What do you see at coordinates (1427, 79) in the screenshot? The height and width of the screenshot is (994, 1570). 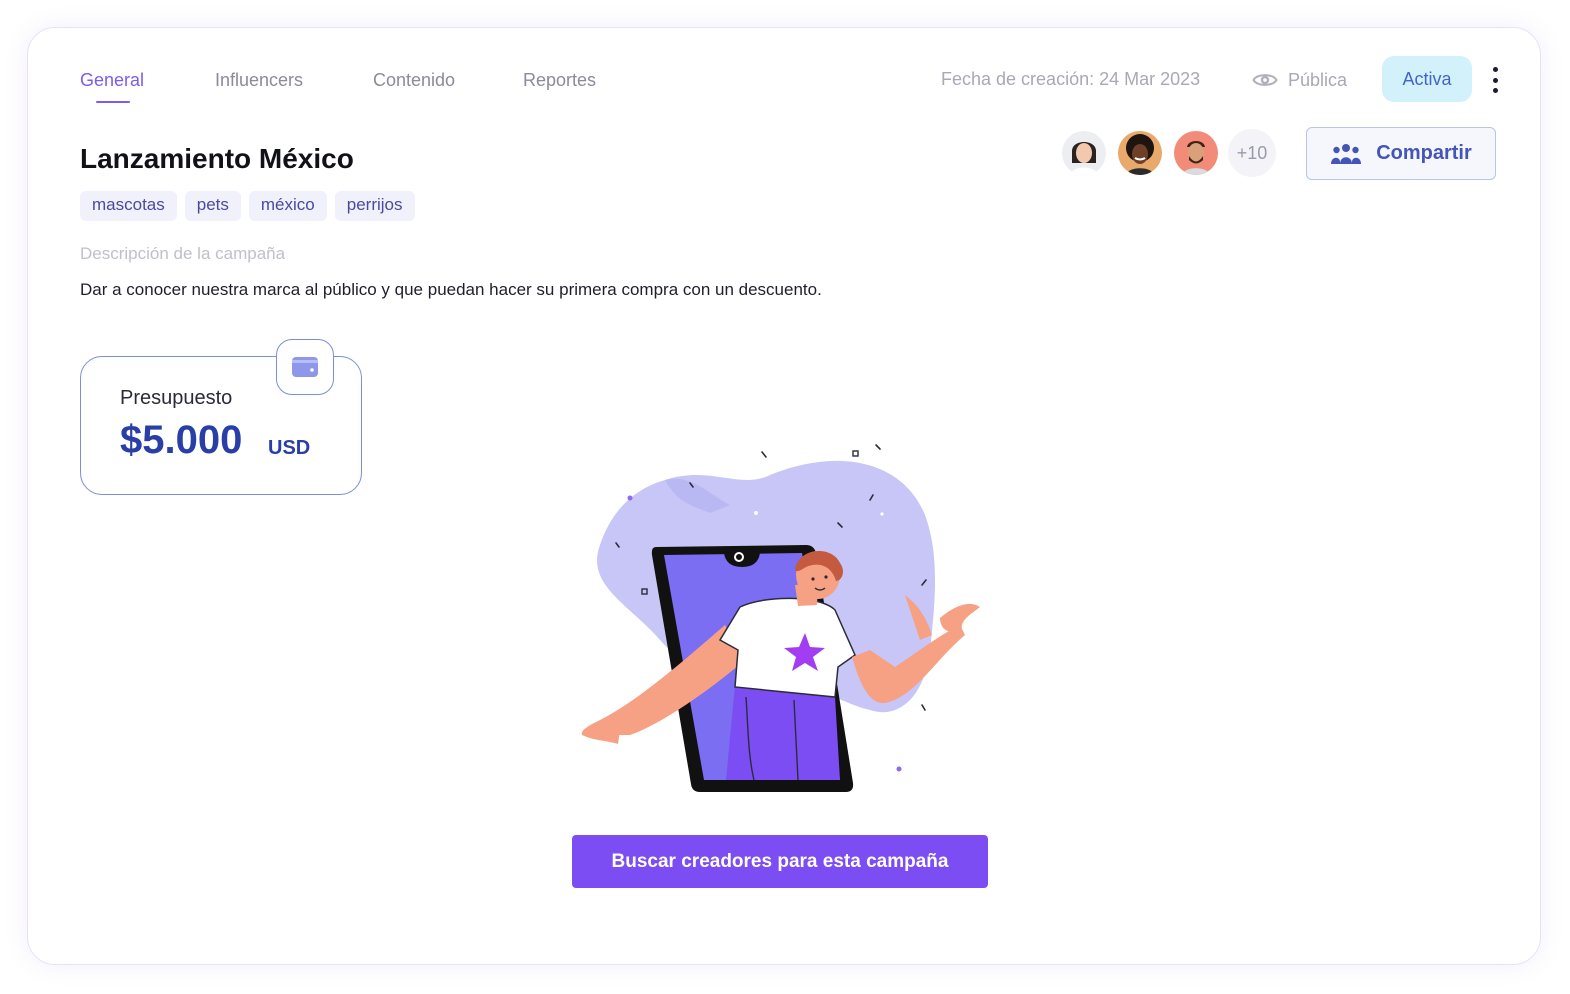 I see `status-button: Activa` at bounding box center [1427, 79].